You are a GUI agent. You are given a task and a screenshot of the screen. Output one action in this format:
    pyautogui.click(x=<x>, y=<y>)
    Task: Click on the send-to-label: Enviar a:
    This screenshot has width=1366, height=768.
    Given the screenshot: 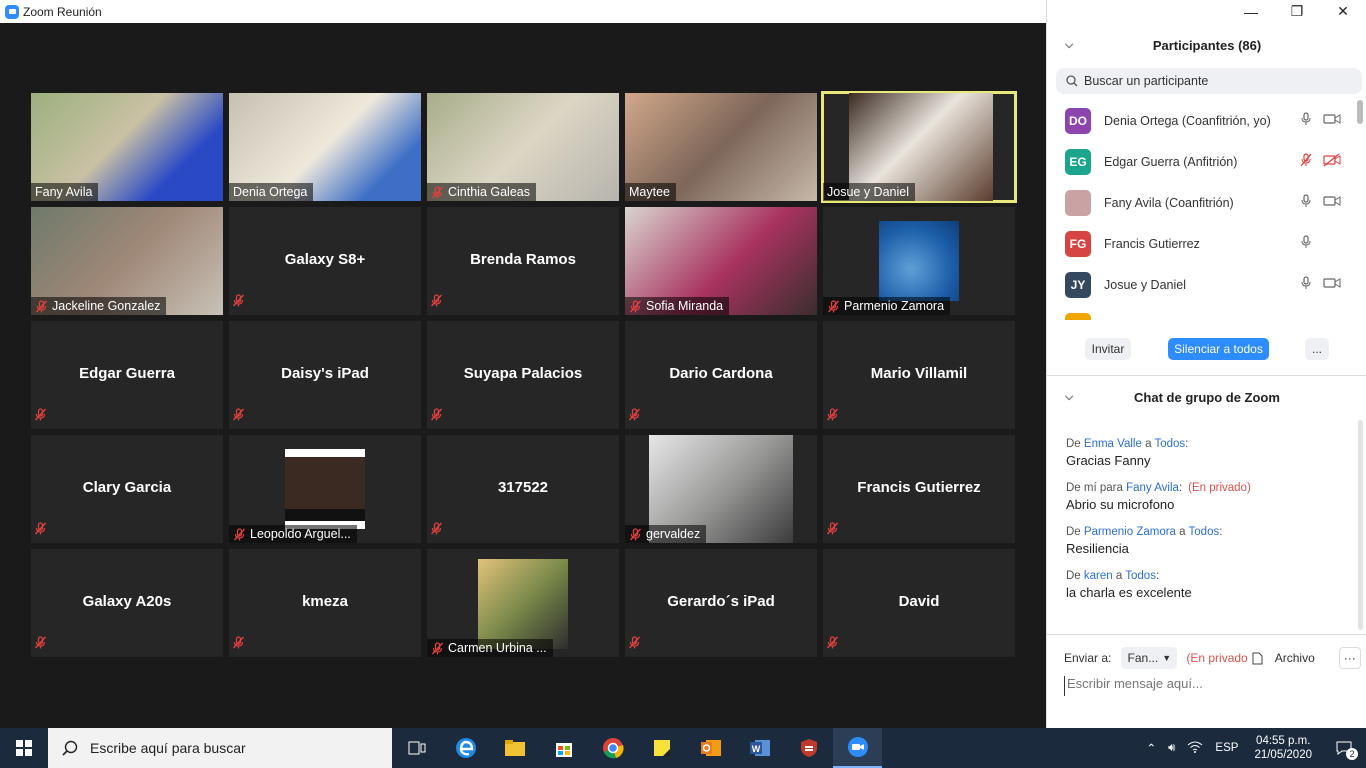 What is the action you would take?
    pyautogui.click(x=1088, y=658)
    